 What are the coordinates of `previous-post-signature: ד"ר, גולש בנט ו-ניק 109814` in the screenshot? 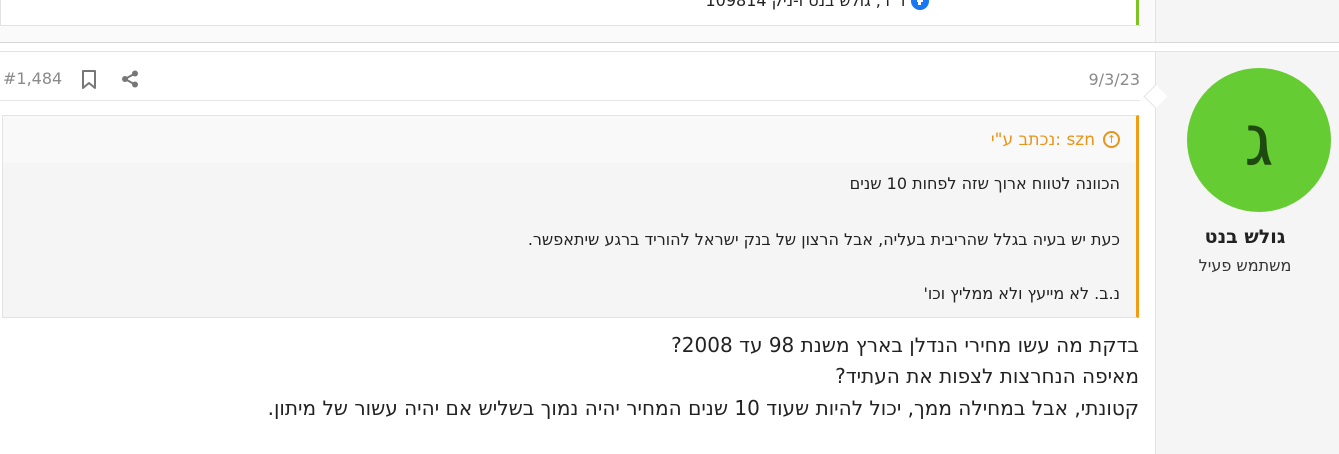 It's located at (817, 5).